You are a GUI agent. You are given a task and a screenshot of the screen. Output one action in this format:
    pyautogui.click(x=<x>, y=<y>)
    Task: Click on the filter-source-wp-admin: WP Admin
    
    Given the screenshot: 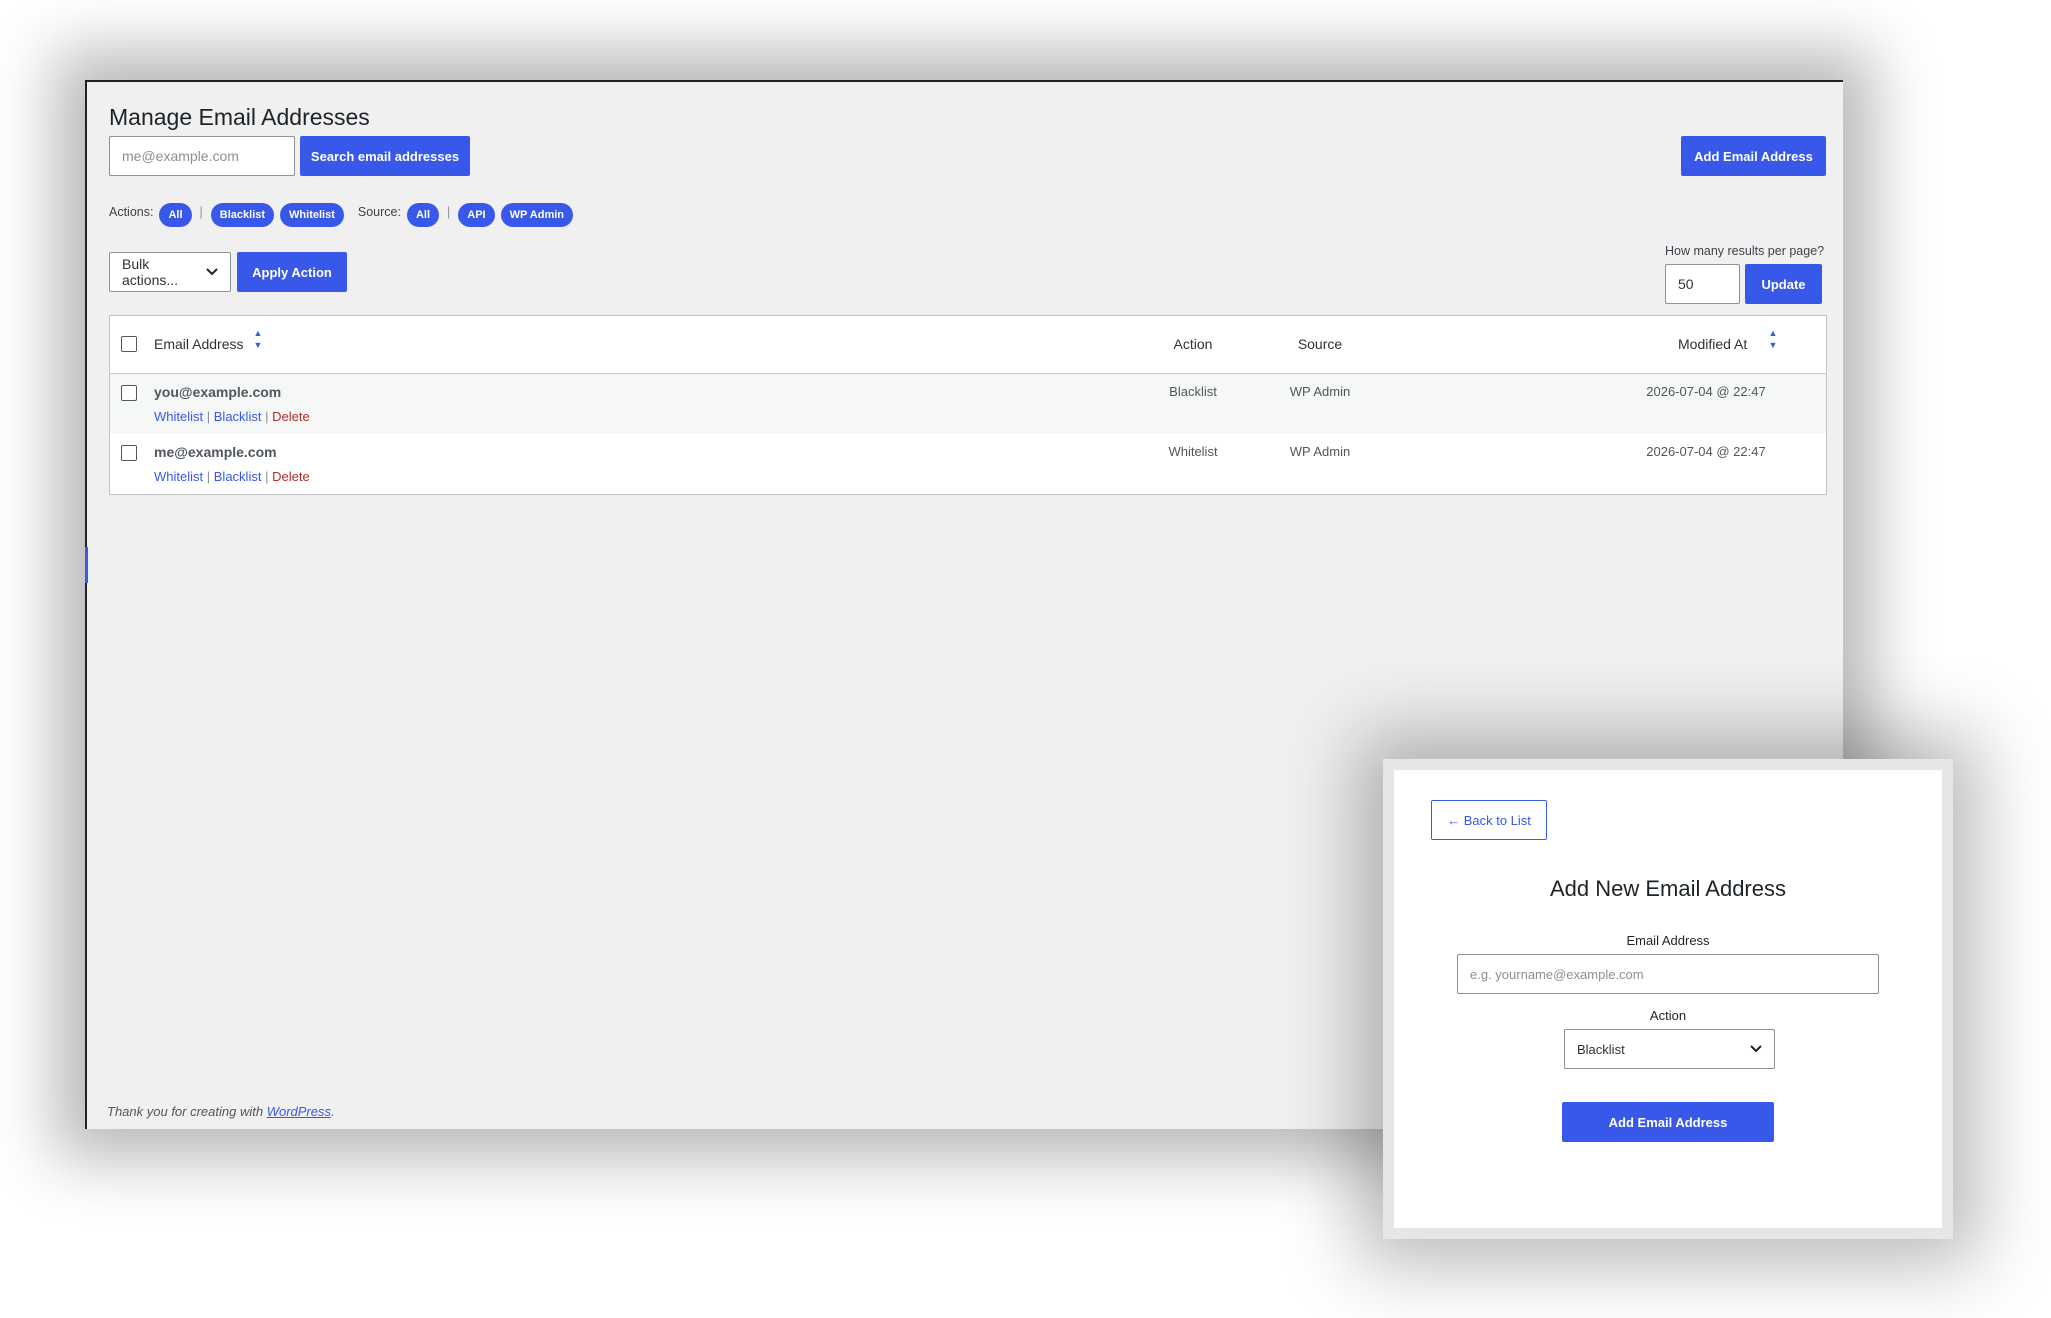 What is the action you would take?
    pyautogui.click(x=537, y=215)
    